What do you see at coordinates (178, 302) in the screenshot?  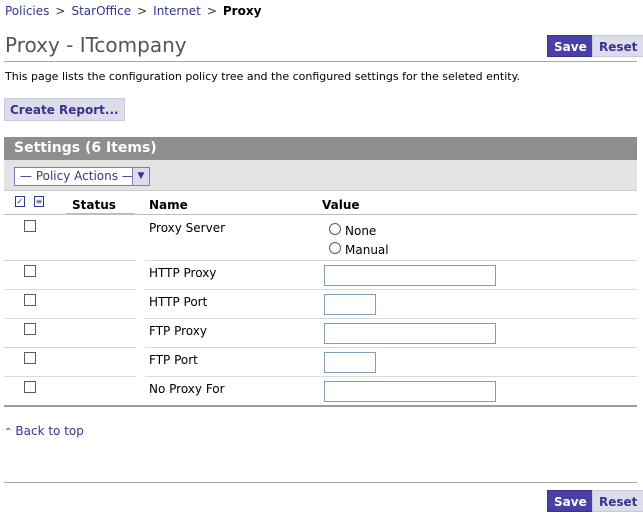 I see `setting-name-http-port: HTTP Port` at bounding box center [178, 302].